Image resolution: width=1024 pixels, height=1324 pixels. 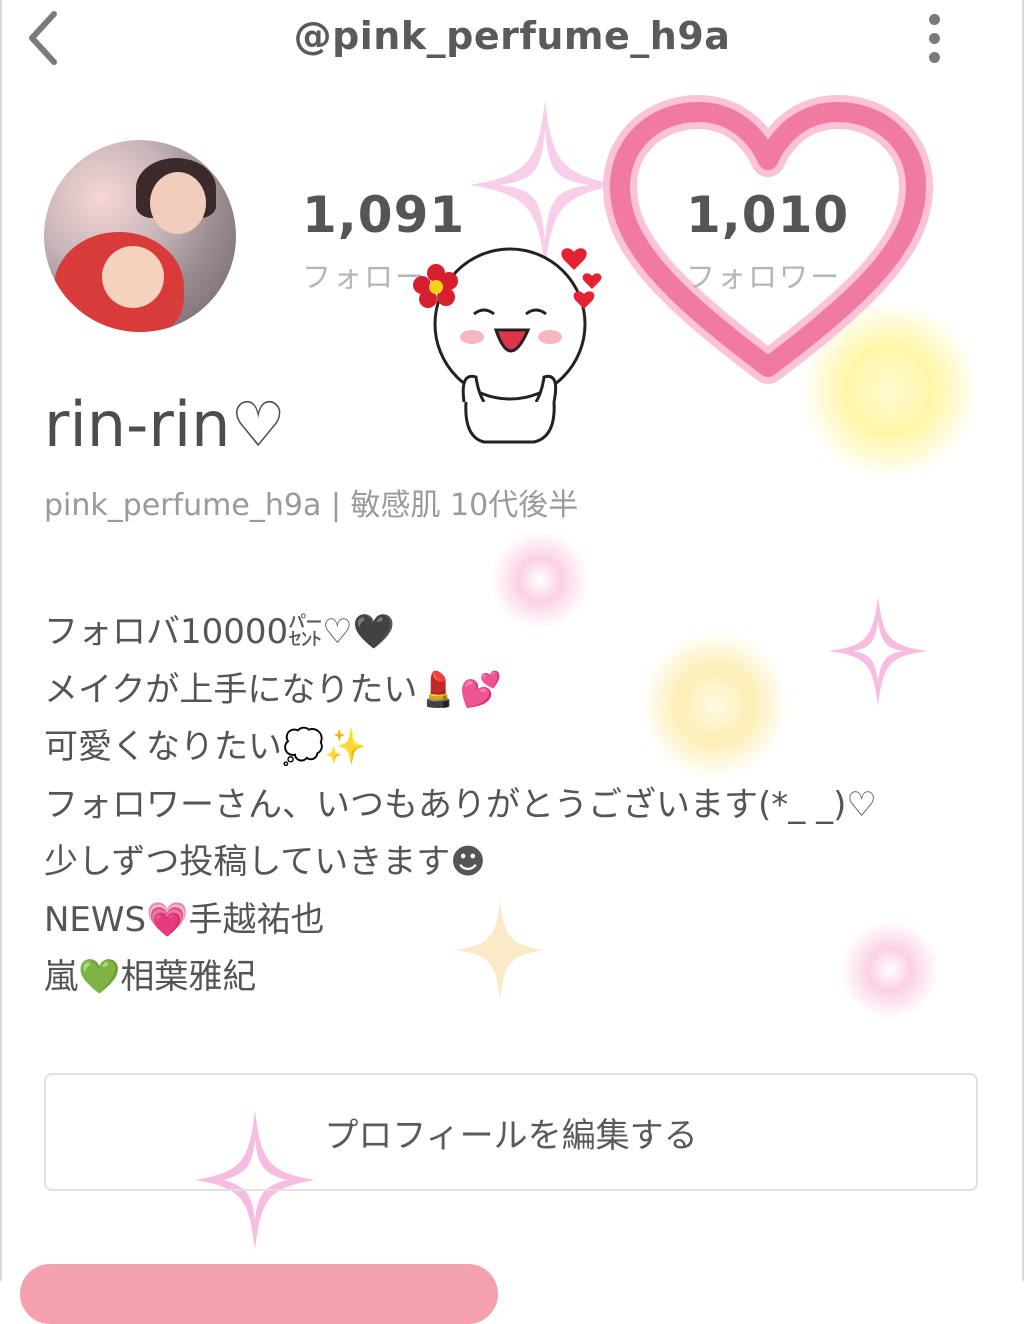 I want to click on bio-line: フォロバ10000㌫♡🖤, so click(x=219, y=632).